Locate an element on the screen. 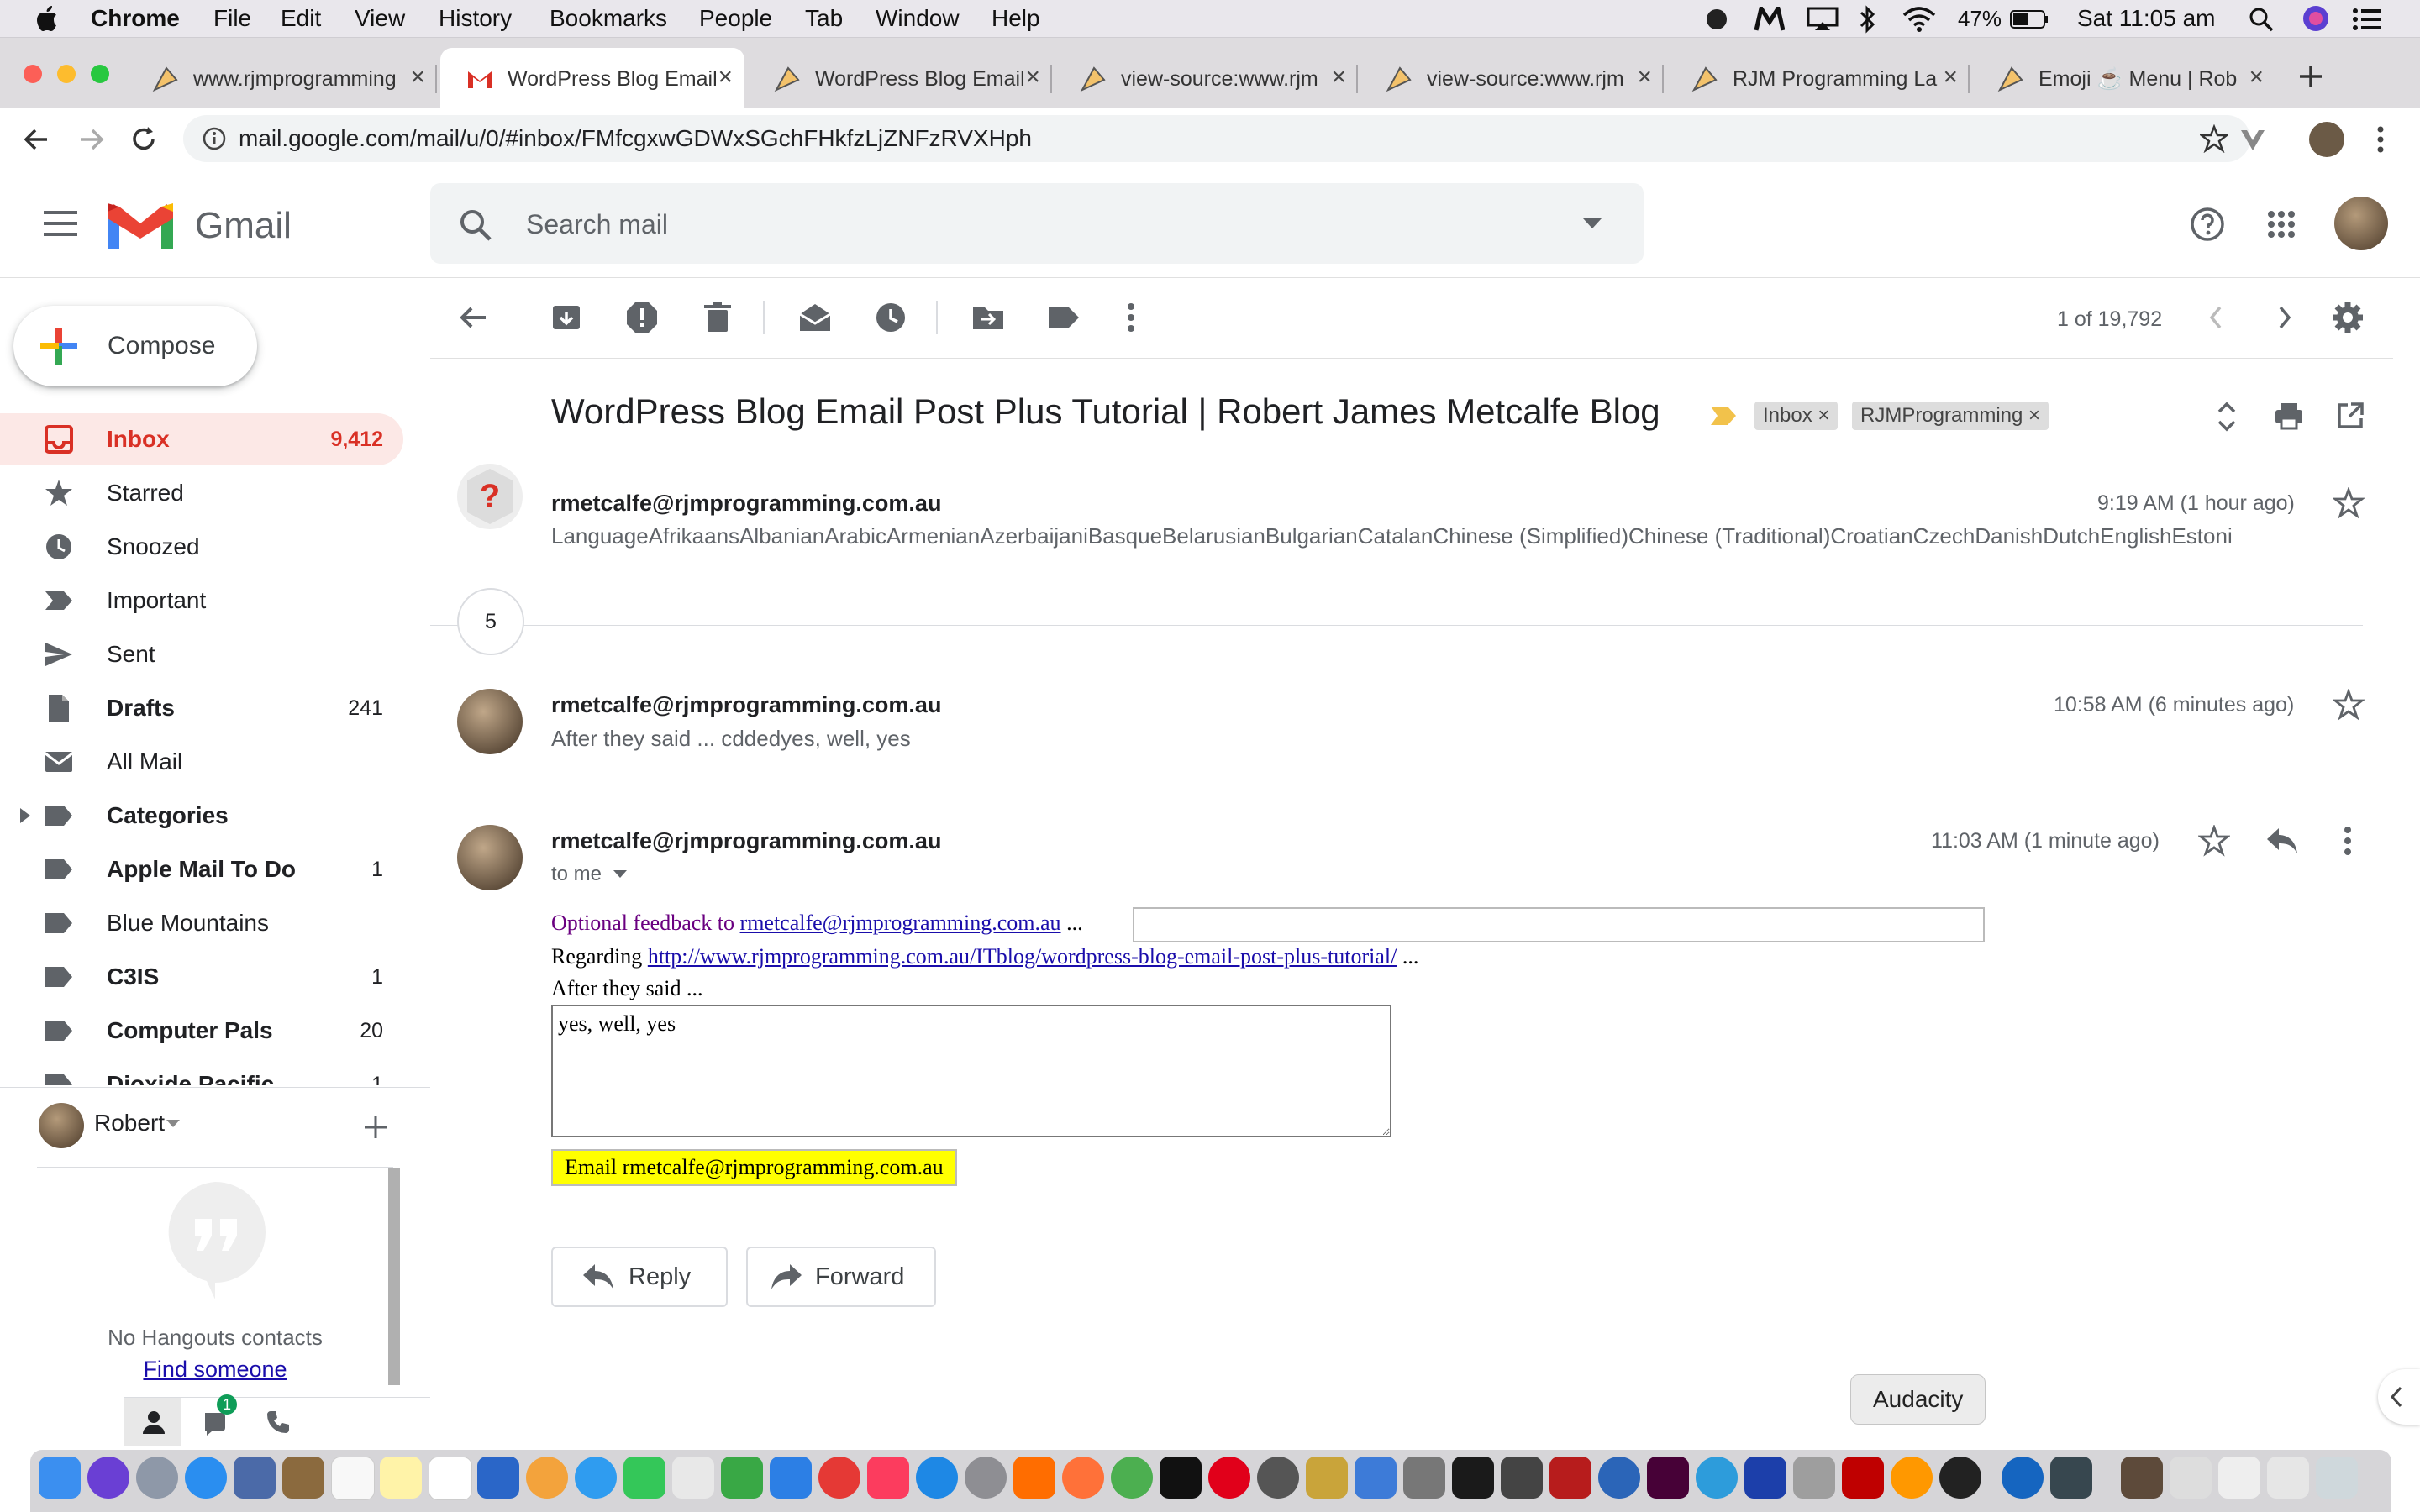 Image resolution: width=2420 pixels, height=1512 pixels. document-stack-icon is located at coordinates (2191, 1478).